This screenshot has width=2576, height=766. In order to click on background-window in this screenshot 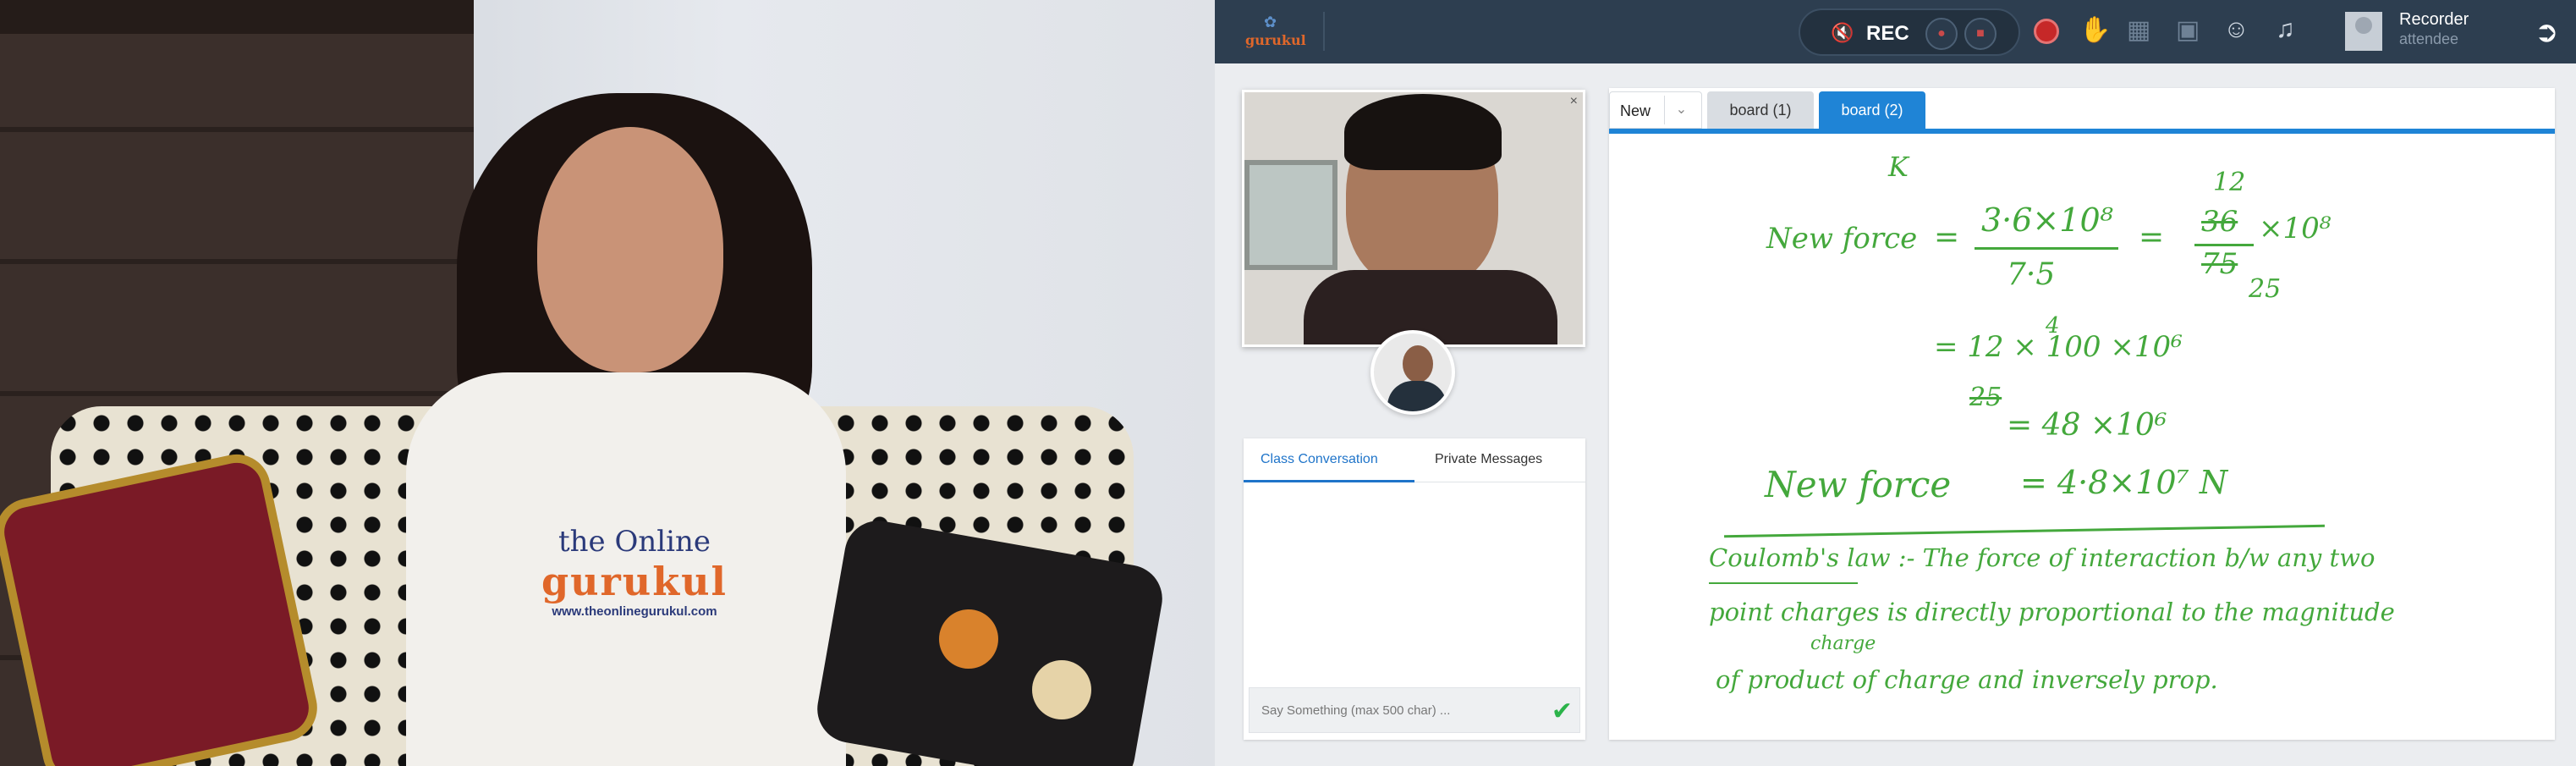, I will do `click(1291, 215)`.